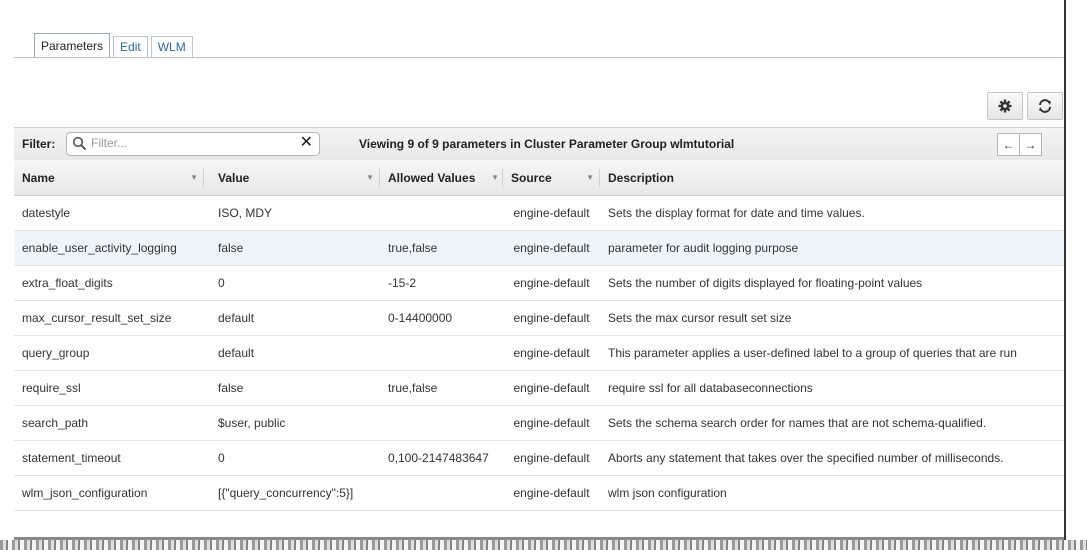 This screenshot has width=1087, height=550. Describe the element at coordinates (1008, 144) in the screenshot. I see `prev-page-button: ←` at that location.